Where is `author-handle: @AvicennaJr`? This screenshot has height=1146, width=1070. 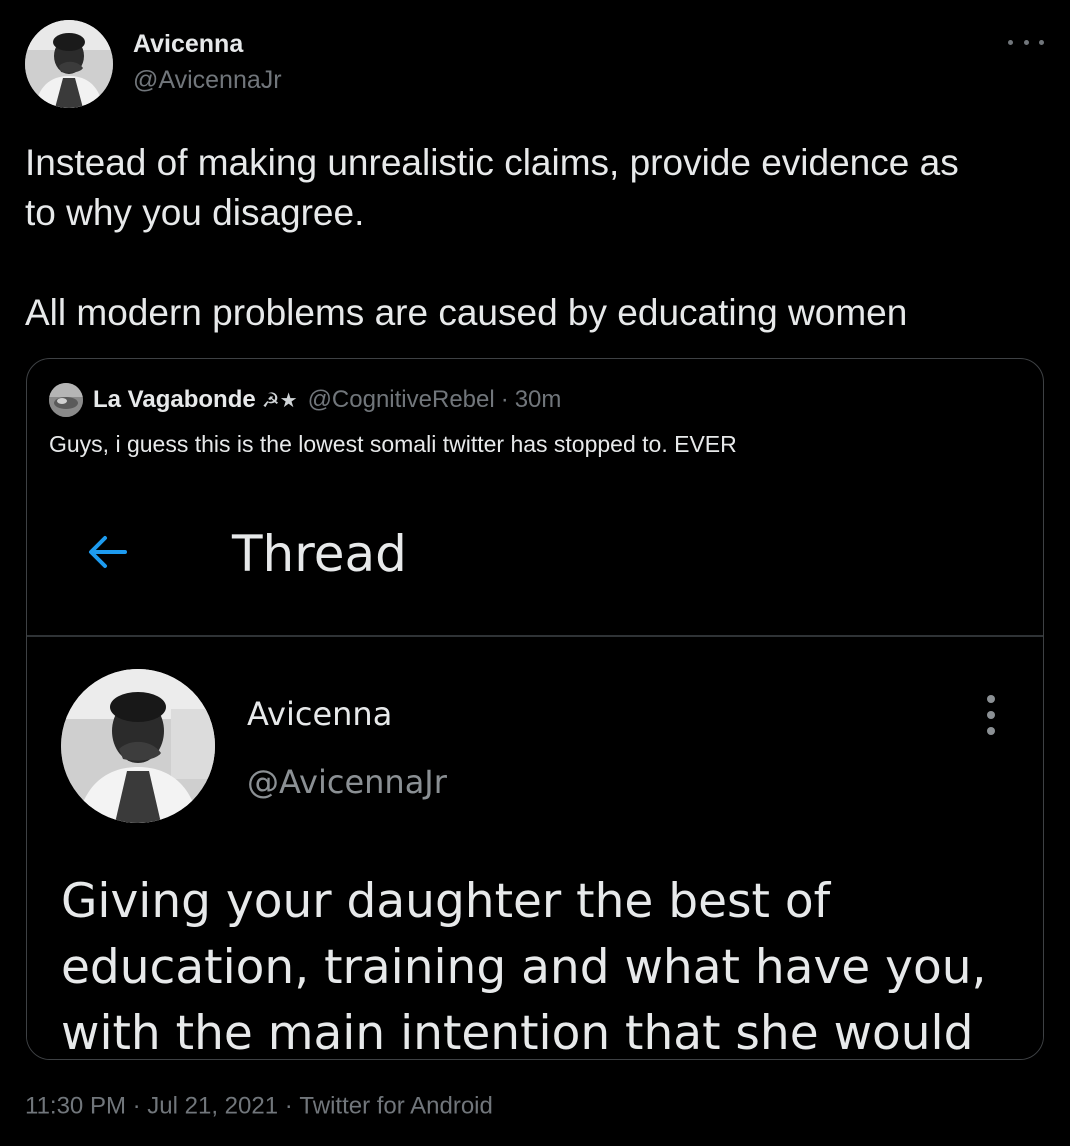 author-handle: @AvicennaJr is located at coordinates (207, 80).